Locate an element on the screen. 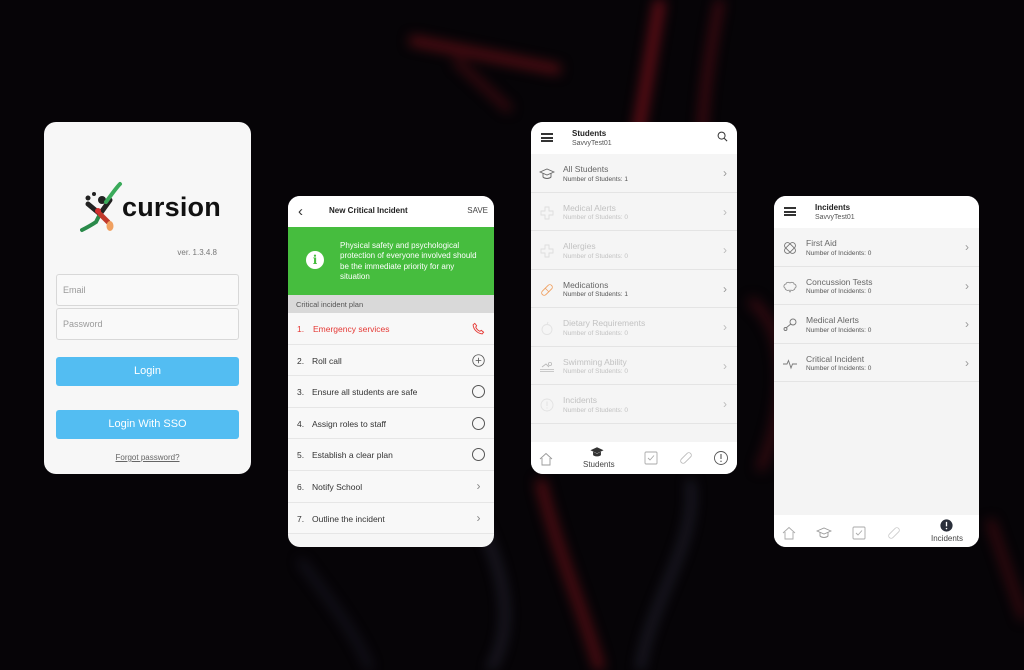  tab-students: Students is located at coordinates (599, 464).